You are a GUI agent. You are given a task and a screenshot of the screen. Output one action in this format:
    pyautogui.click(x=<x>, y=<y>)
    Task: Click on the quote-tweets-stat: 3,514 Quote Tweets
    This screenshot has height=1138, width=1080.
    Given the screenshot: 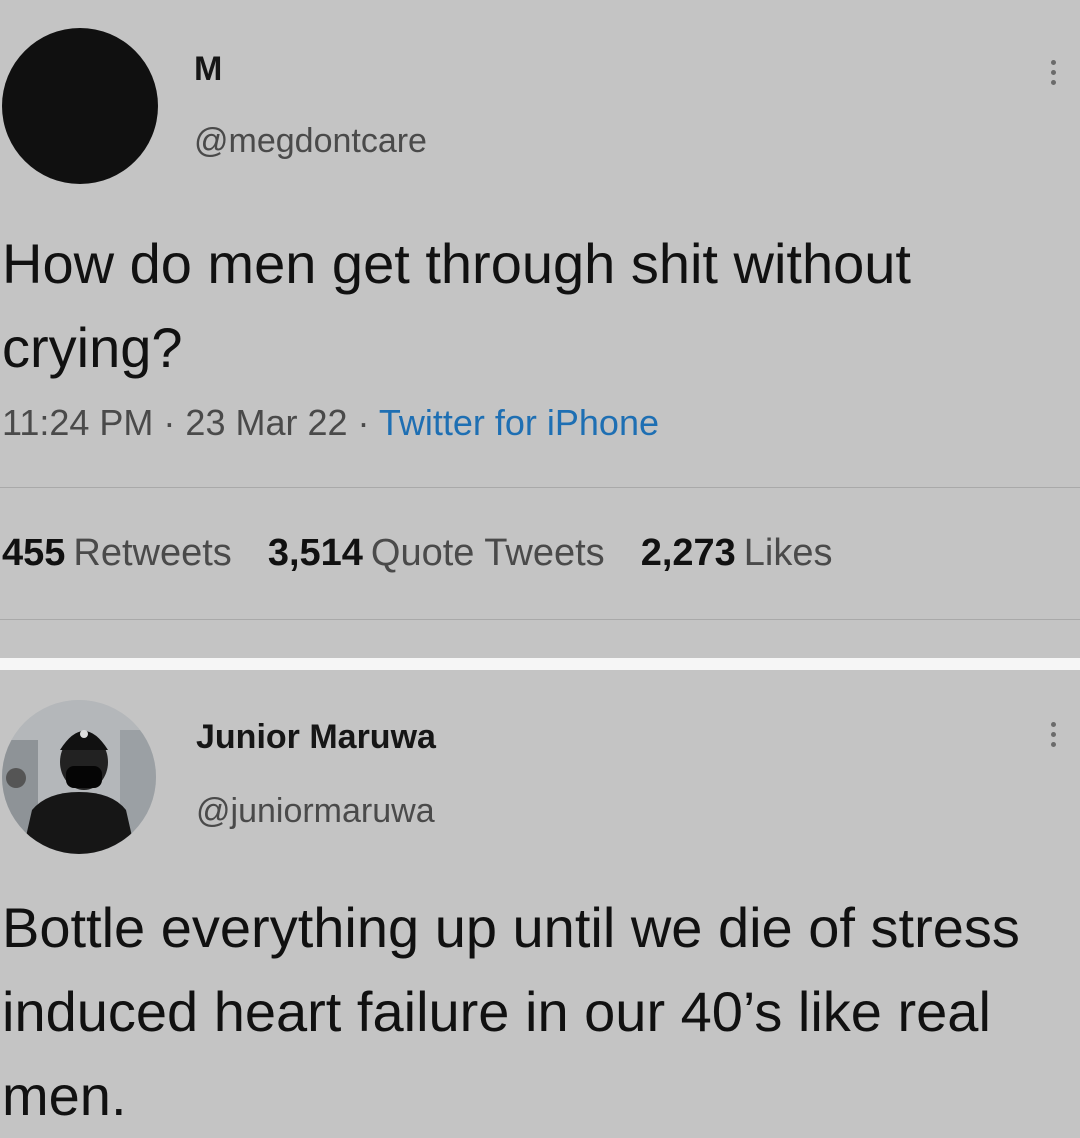 What is the action you would take?
    pyautogui.click(x=436, y=553)
    